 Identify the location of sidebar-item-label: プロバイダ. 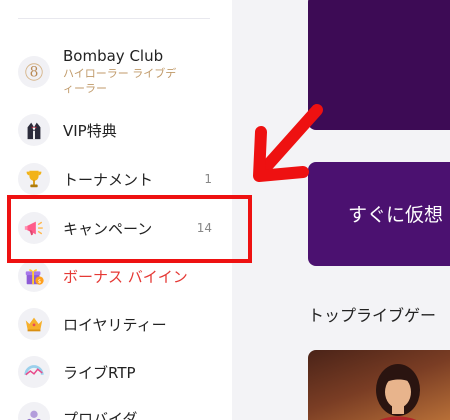
(100, 414).